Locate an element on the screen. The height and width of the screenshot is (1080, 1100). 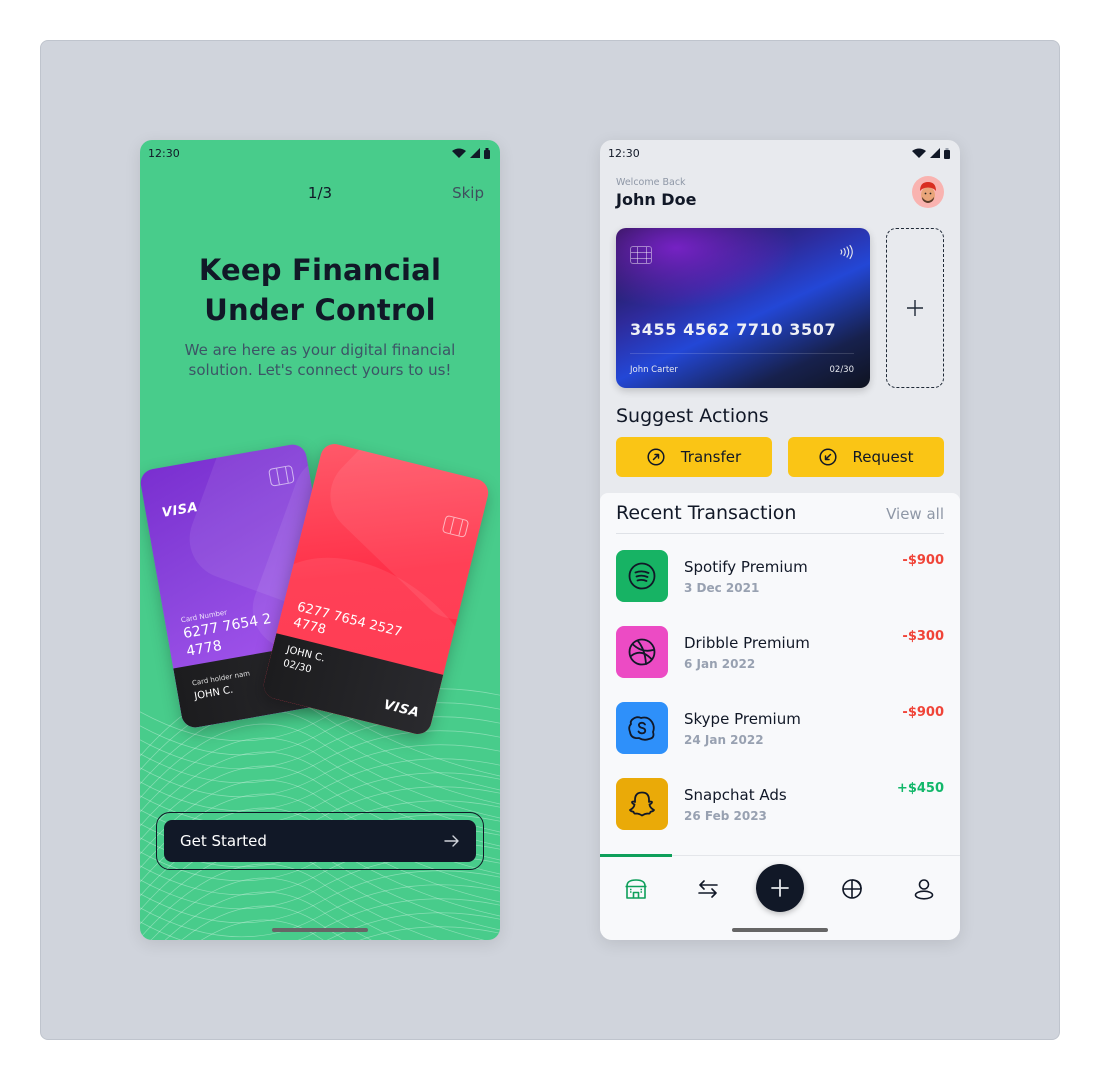
transaction-name: Dribble Premium is located at coordinates (747, 643).